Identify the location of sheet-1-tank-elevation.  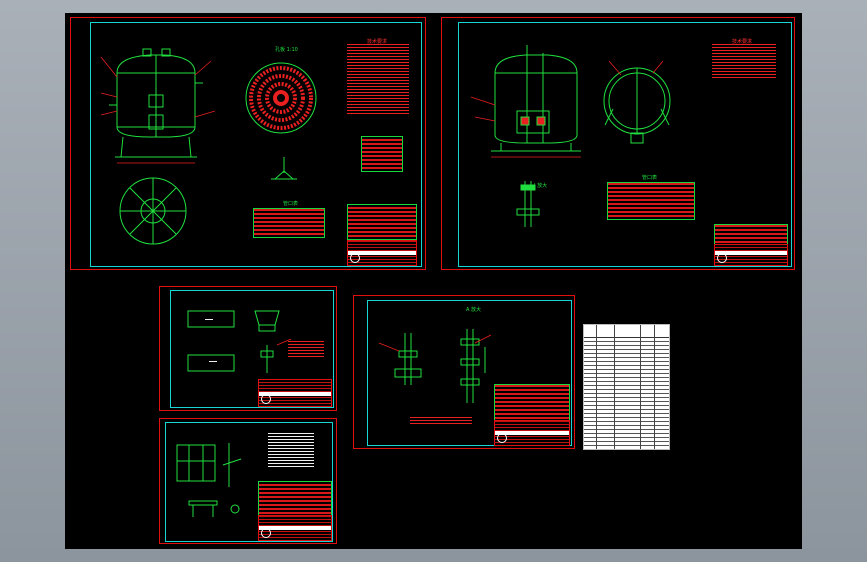
(156, 103).